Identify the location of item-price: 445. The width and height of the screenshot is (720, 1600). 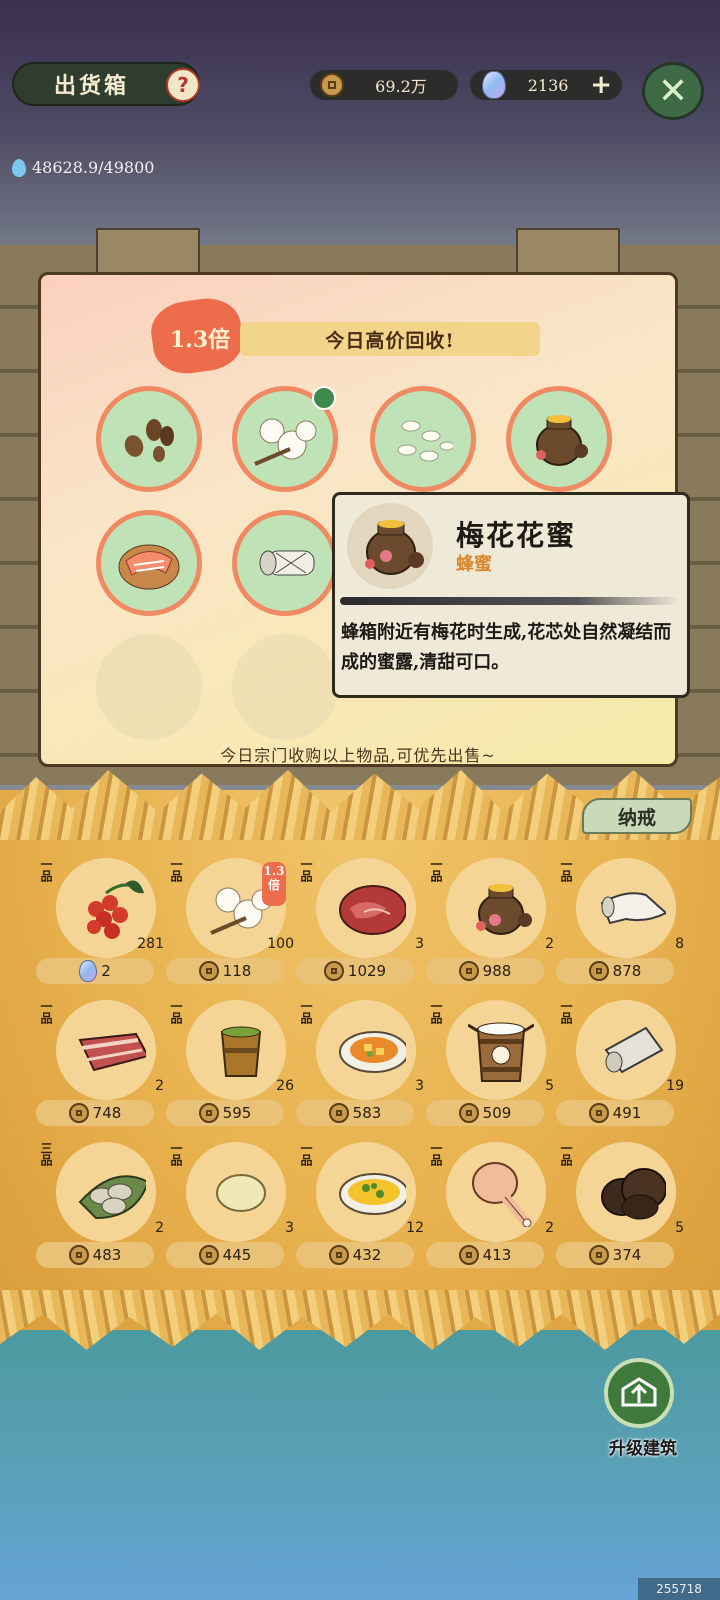
(225, 1255).